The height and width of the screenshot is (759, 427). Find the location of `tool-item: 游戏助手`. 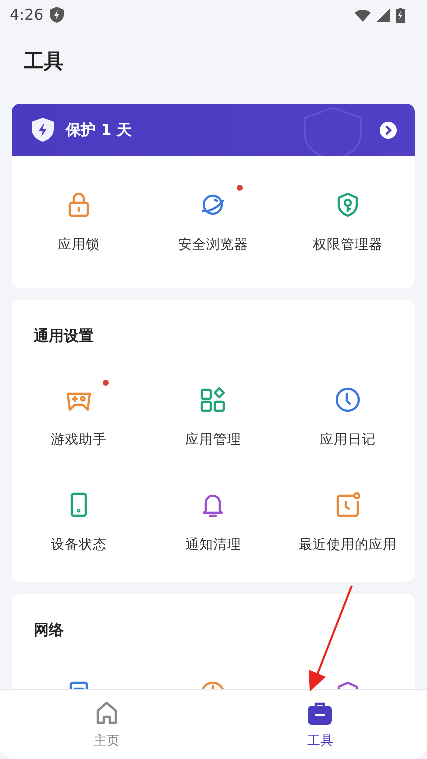

tool-item: 游戏助手 is located at coordinates (79, 414).